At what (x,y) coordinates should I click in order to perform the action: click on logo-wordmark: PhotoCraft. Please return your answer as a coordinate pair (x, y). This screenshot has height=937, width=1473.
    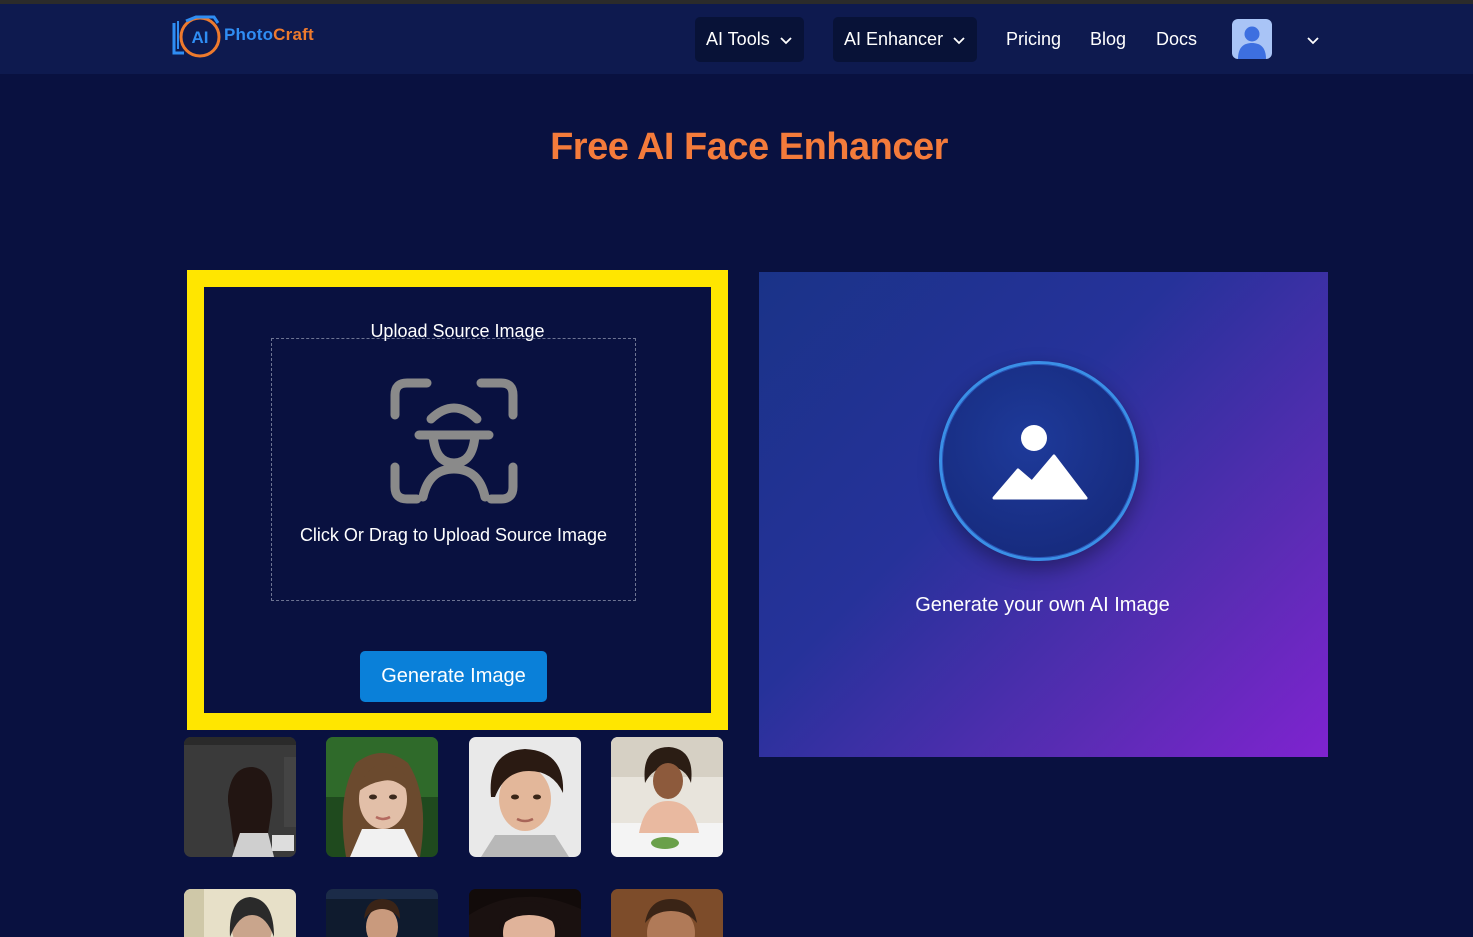
    Looking at the image, I should click on (269, 35).